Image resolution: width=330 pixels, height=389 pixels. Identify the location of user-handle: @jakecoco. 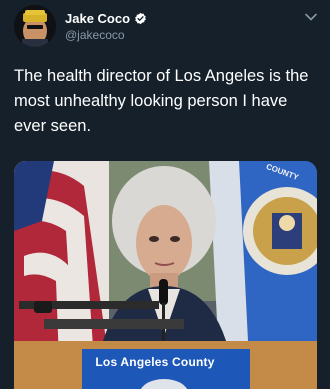
(95, 35).